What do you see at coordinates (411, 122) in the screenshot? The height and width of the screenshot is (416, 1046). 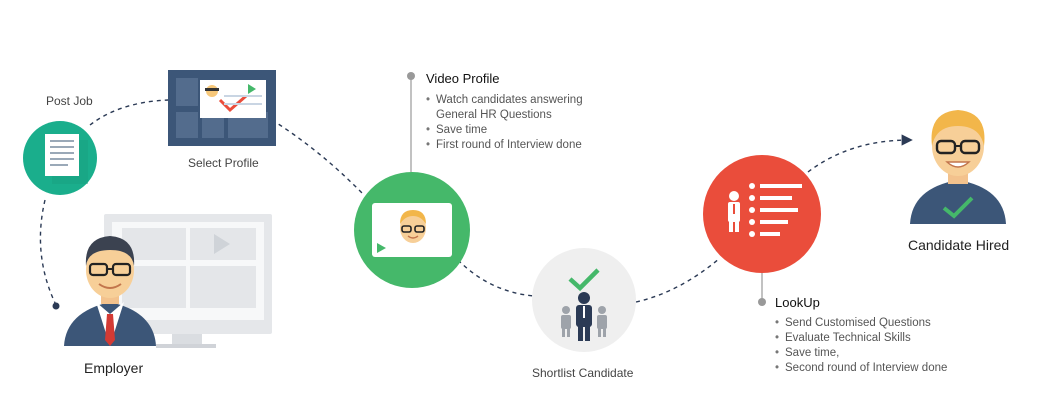 I see `video-profile-pin` at bounding box center [411, 122].